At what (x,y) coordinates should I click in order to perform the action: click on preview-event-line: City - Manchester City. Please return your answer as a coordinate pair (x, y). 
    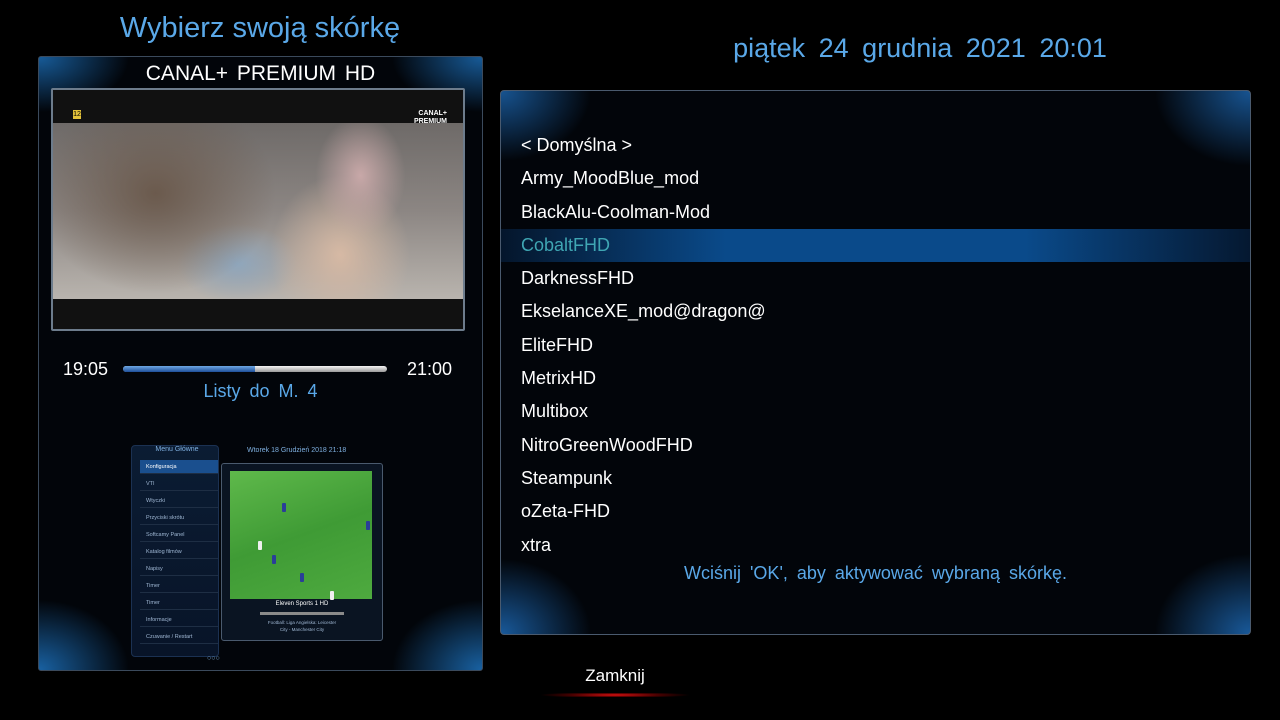
    Looking at the image, I should click on (302, 629).